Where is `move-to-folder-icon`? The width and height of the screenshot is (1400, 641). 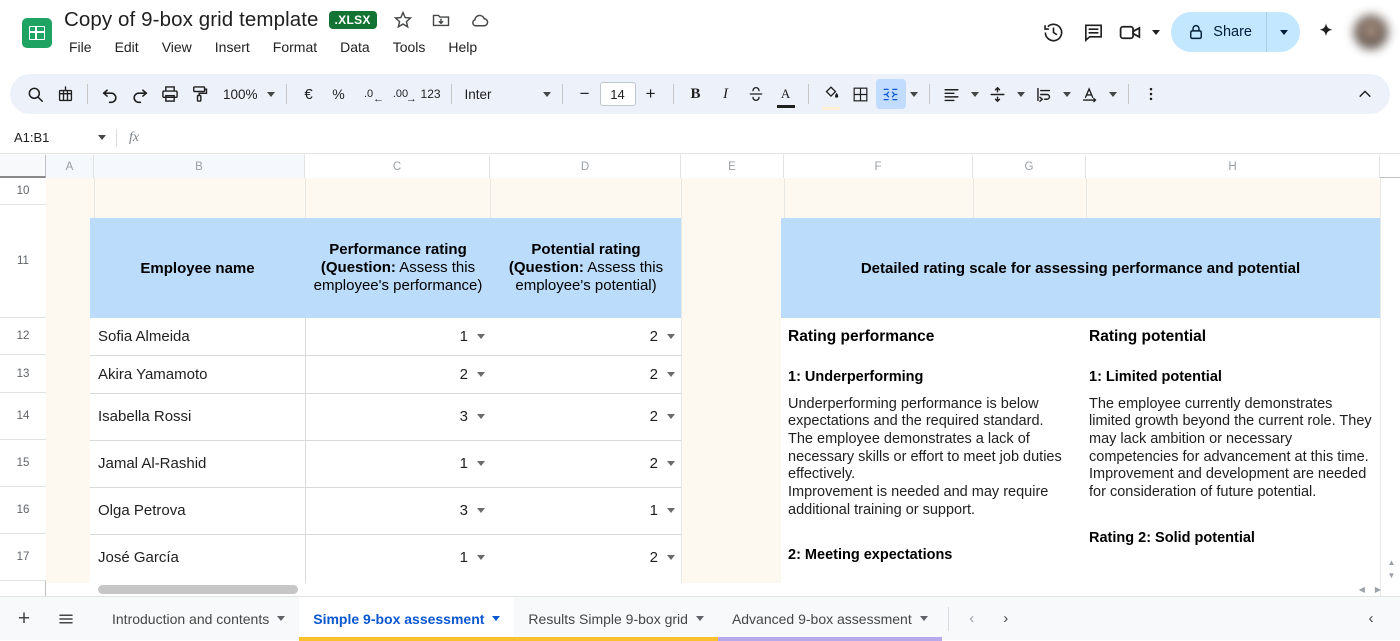
move-to-folder-icon is located at coordinates (441, 20).